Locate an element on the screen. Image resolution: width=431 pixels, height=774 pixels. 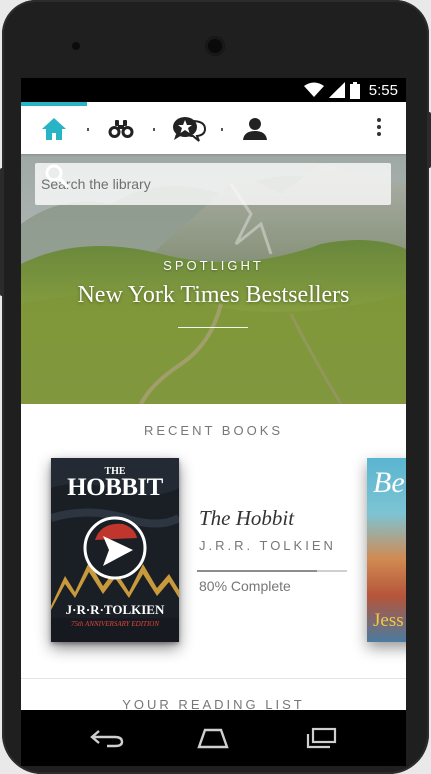
next-cover-title: Be is located at coordinates (389, 482).